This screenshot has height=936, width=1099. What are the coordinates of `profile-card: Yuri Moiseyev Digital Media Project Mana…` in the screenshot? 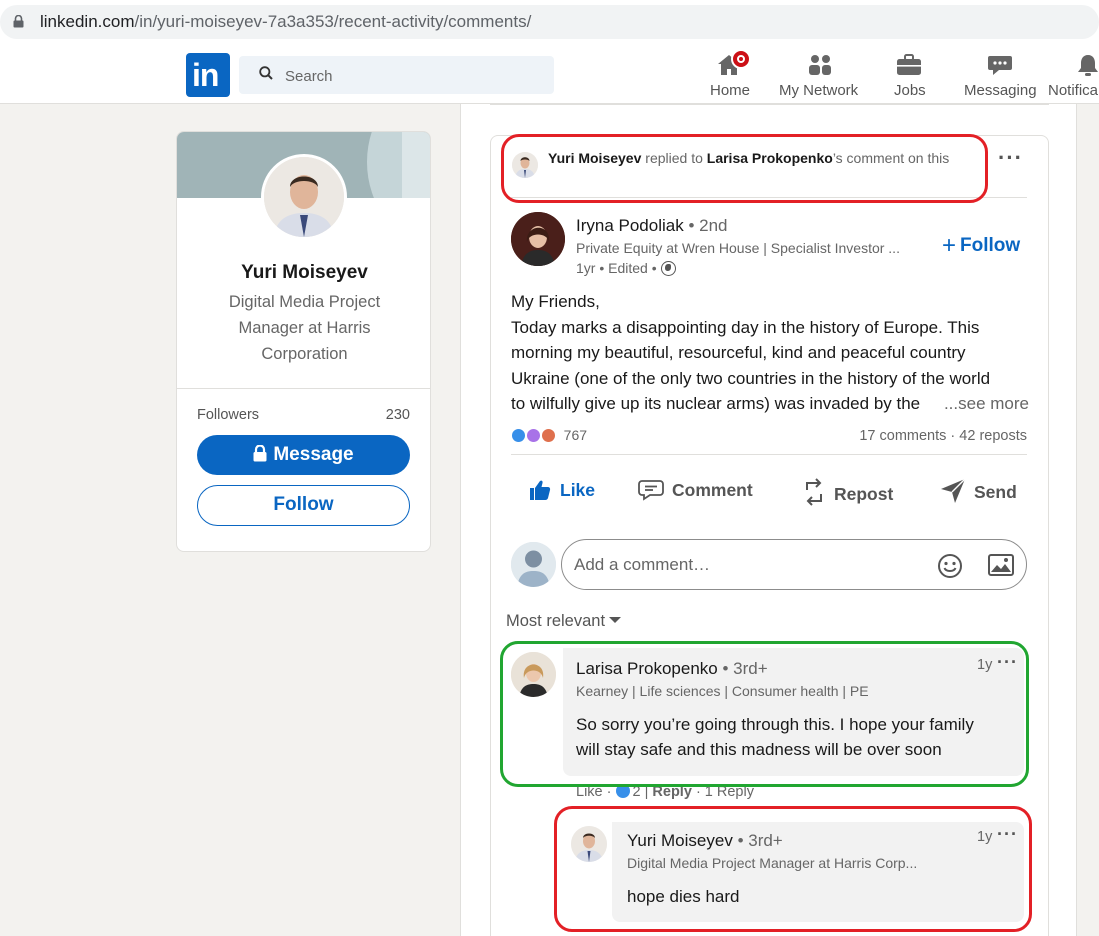 It's located at (303, 341).